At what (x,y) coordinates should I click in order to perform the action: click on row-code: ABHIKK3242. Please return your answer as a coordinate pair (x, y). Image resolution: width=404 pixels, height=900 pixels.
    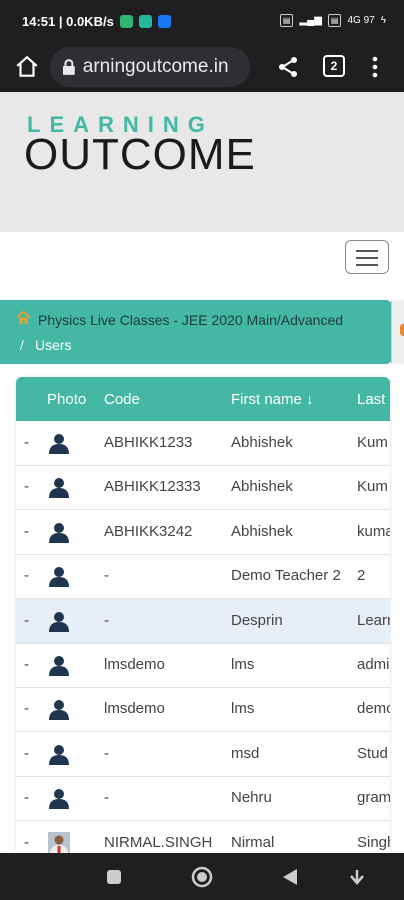
    Looking at the image, I should click on (148, 531).